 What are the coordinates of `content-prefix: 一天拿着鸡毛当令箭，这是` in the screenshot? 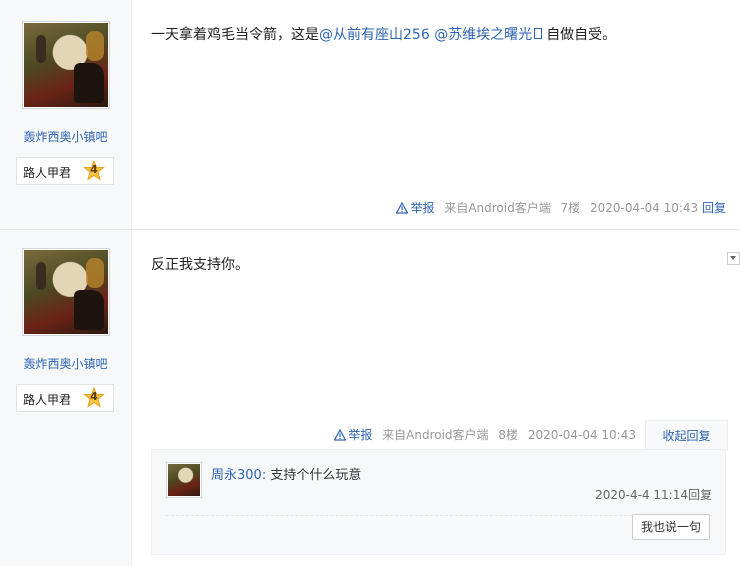 It's located at (235, 35).